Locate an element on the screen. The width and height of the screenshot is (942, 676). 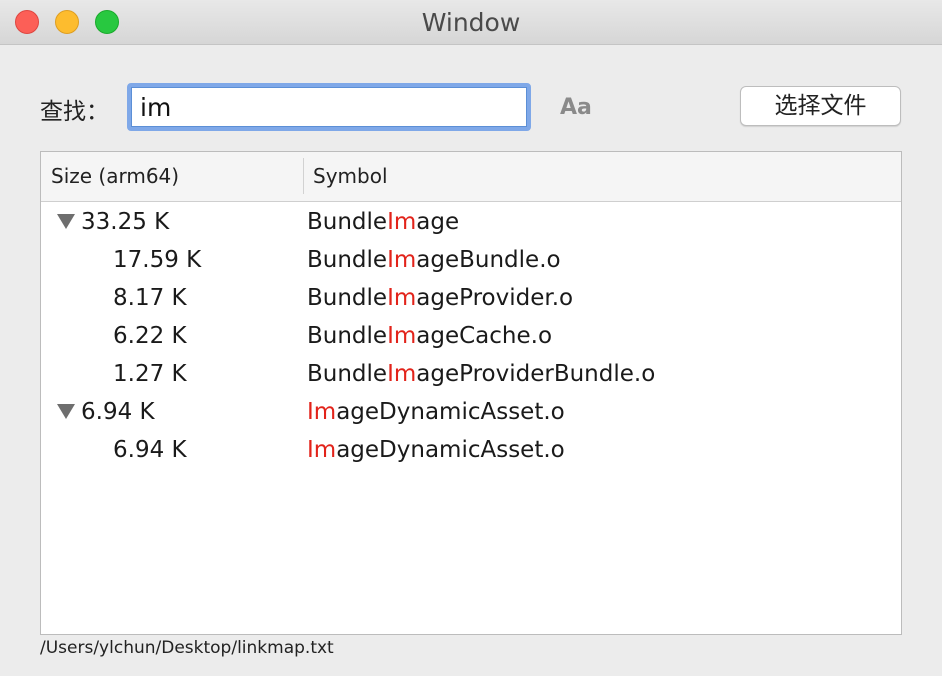
symbol-cell: BundleImageCache.o is located at coordinates (429, 336).